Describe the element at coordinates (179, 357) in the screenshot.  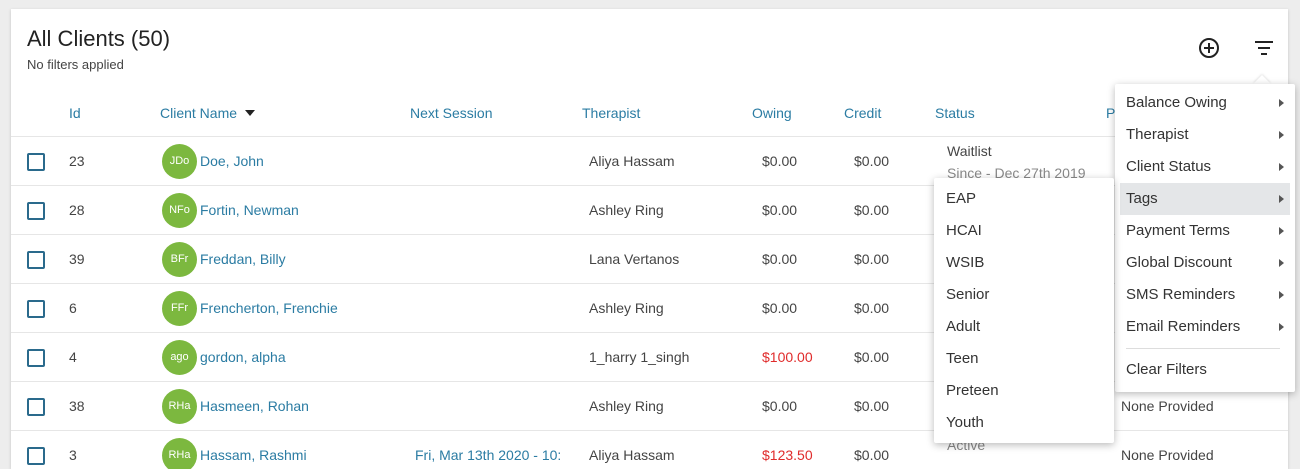
I see `avatar: ago` at that location.